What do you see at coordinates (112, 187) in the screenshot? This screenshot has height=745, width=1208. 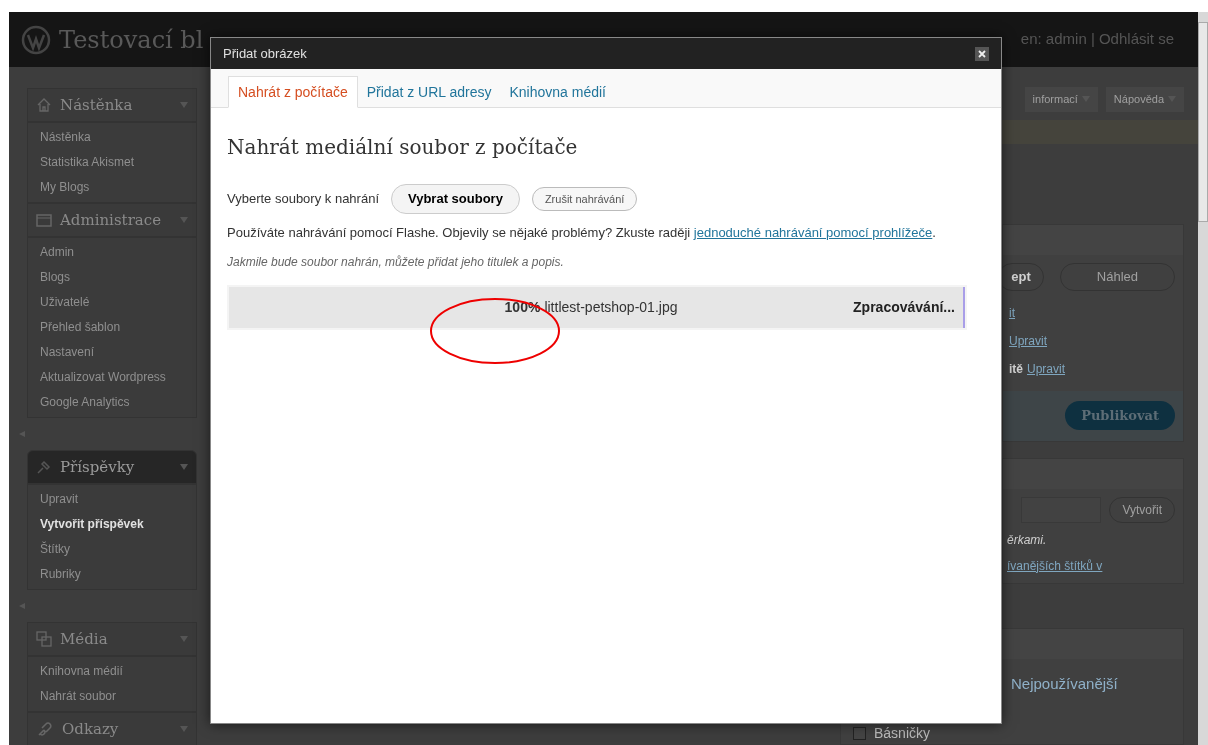 I see `submenu-item: My Blogs` at bounding box center [112, 187].